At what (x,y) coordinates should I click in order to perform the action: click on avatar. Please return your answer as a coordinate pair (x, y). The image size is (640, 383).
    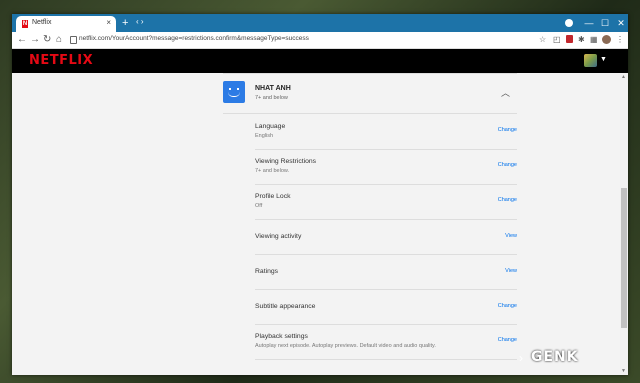
    Looking at the image, I should click on (606, 39).